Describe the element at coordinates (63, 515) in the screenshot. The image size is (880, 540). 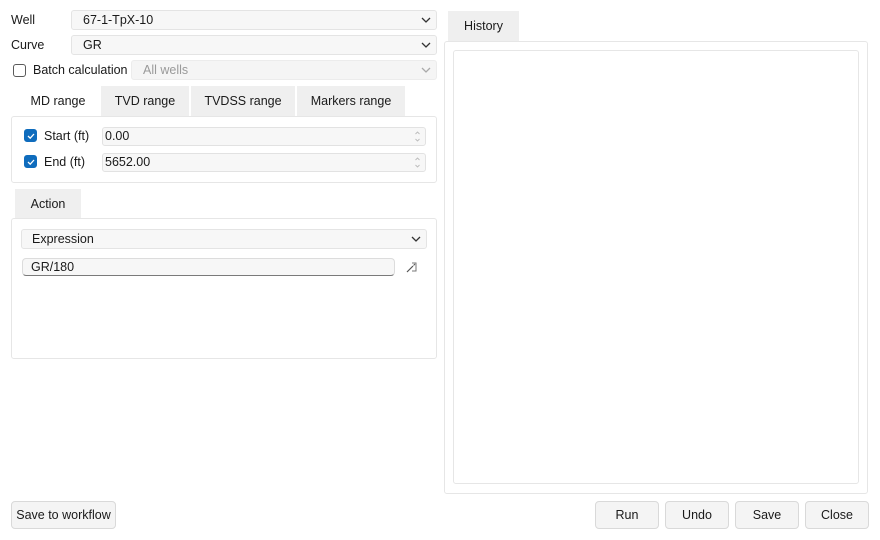
I see `save-to-workflow-button: Save to workflow` at that location.